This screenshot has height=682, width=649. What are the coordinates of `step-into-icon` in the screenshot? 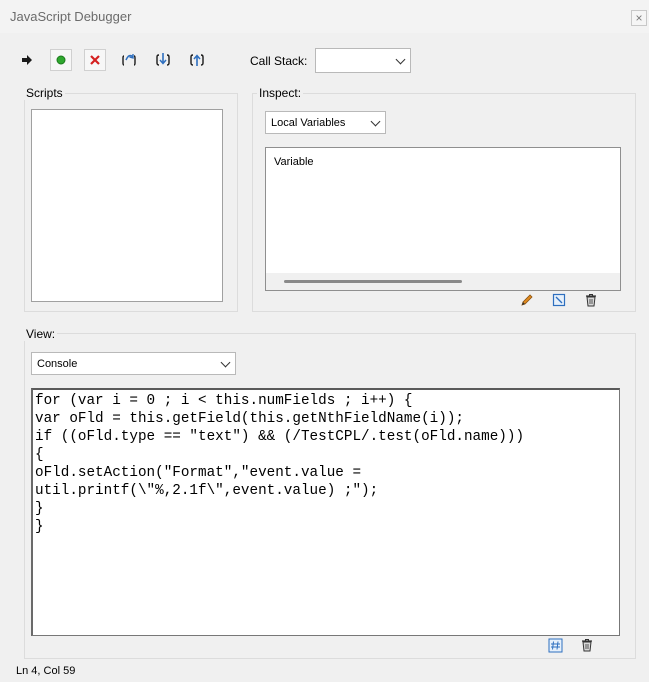 It's located at (163, 59).